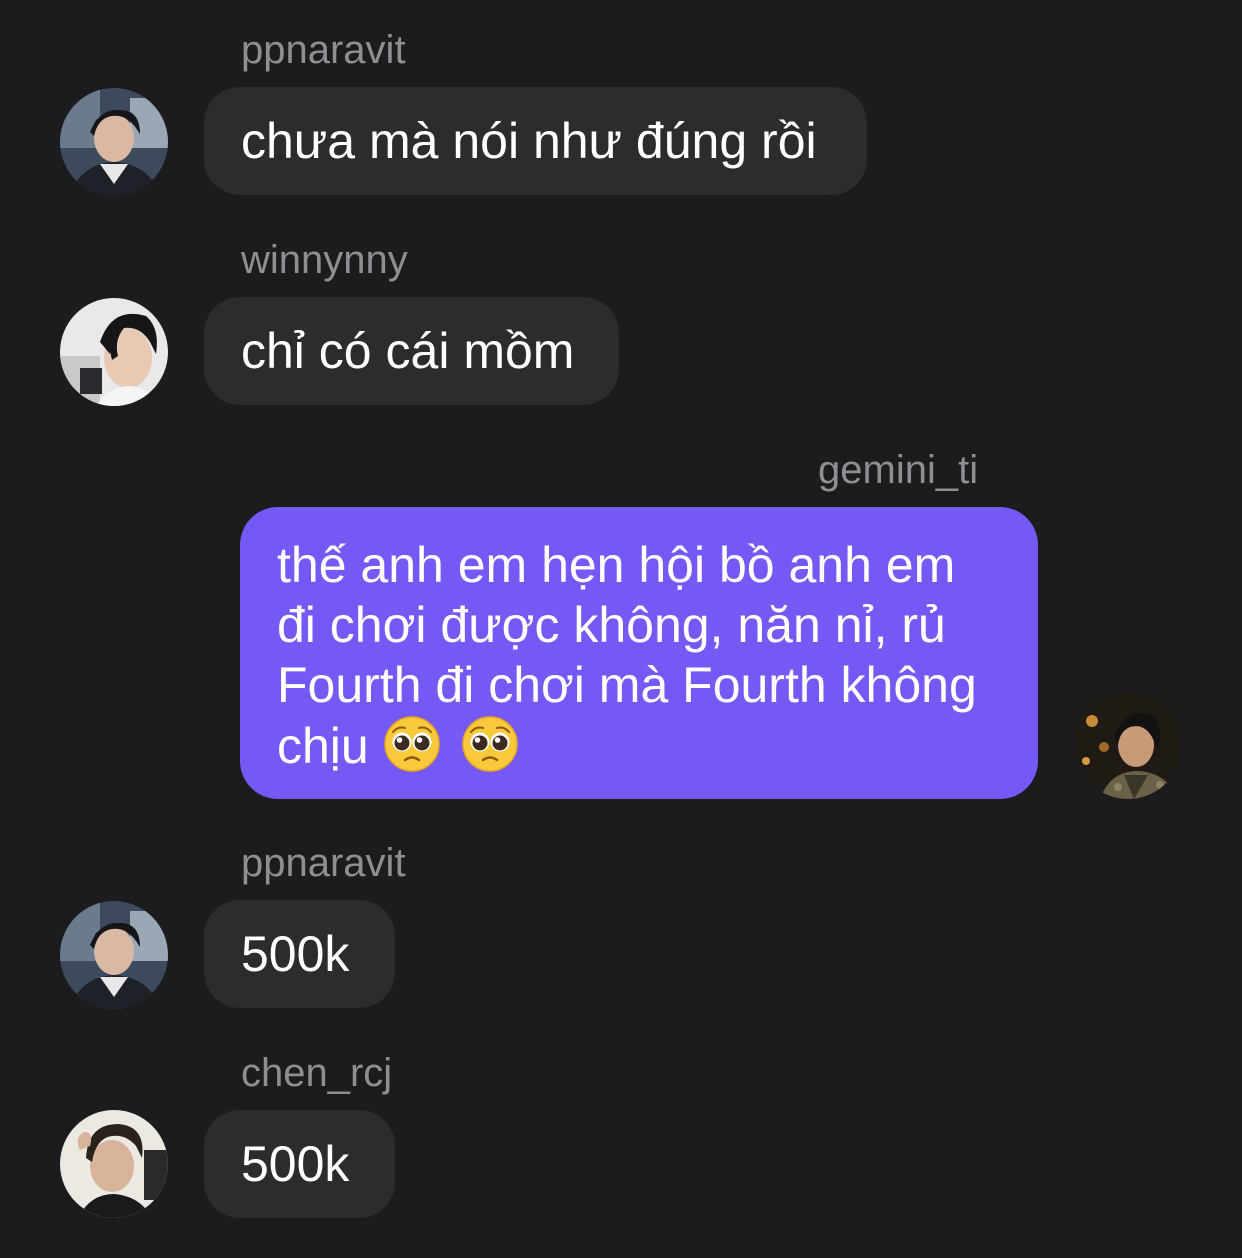  What do you see at coordinates (898, 470) in the screenshot?
I see `message-username: gemini_ti` at bounding box center [898, 470].